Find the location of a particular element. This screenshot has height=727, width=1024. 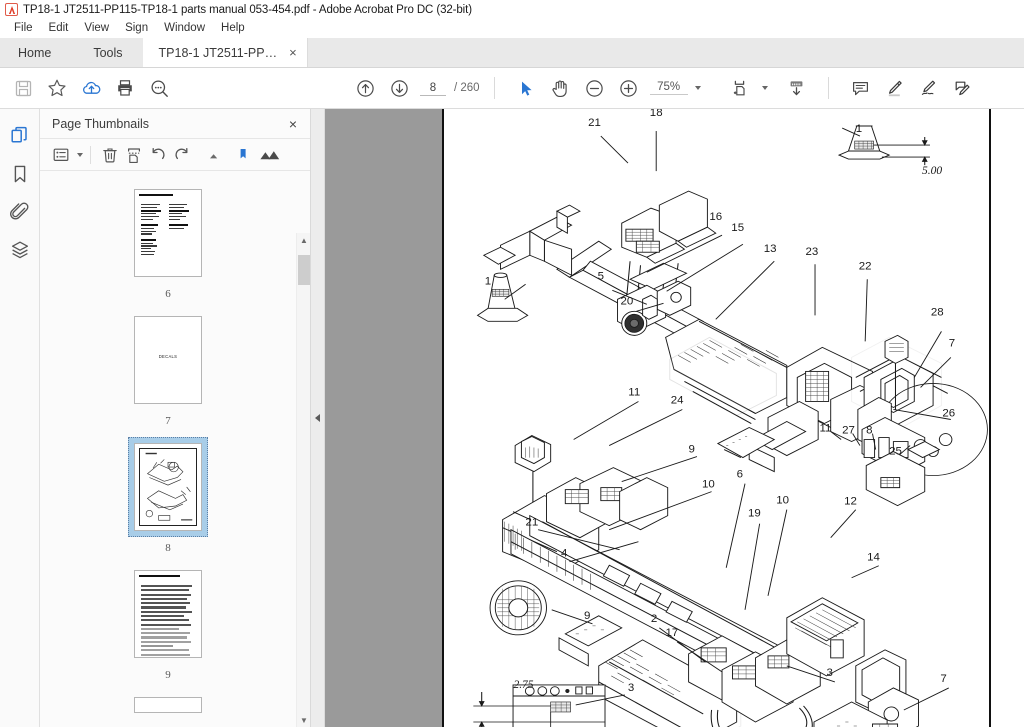

list-item-selected: 8 is located at coordinates (168, 495).